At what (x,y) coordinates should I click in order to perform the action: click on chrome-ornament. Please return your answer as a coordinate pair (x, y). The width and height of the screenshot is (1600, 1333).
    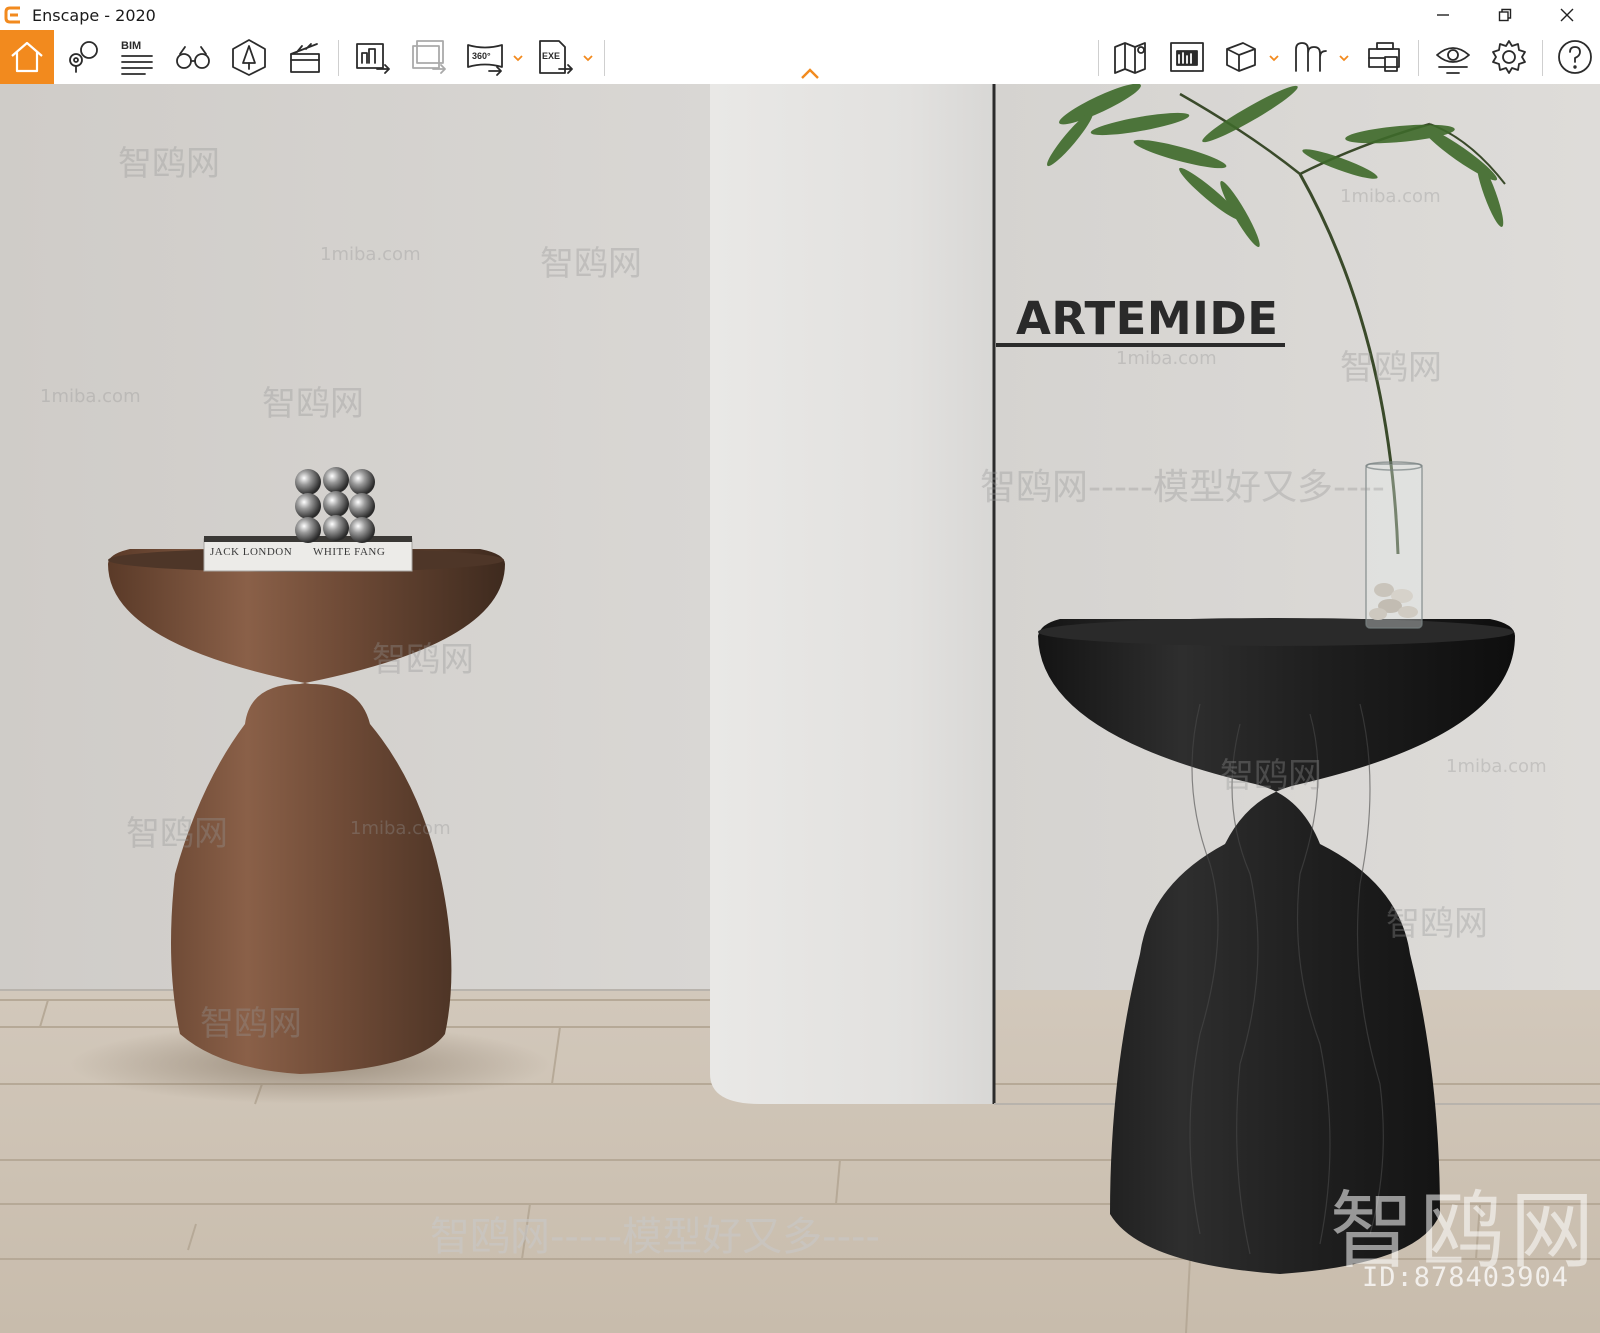
    Looking at the image, I should click on (335, 505).